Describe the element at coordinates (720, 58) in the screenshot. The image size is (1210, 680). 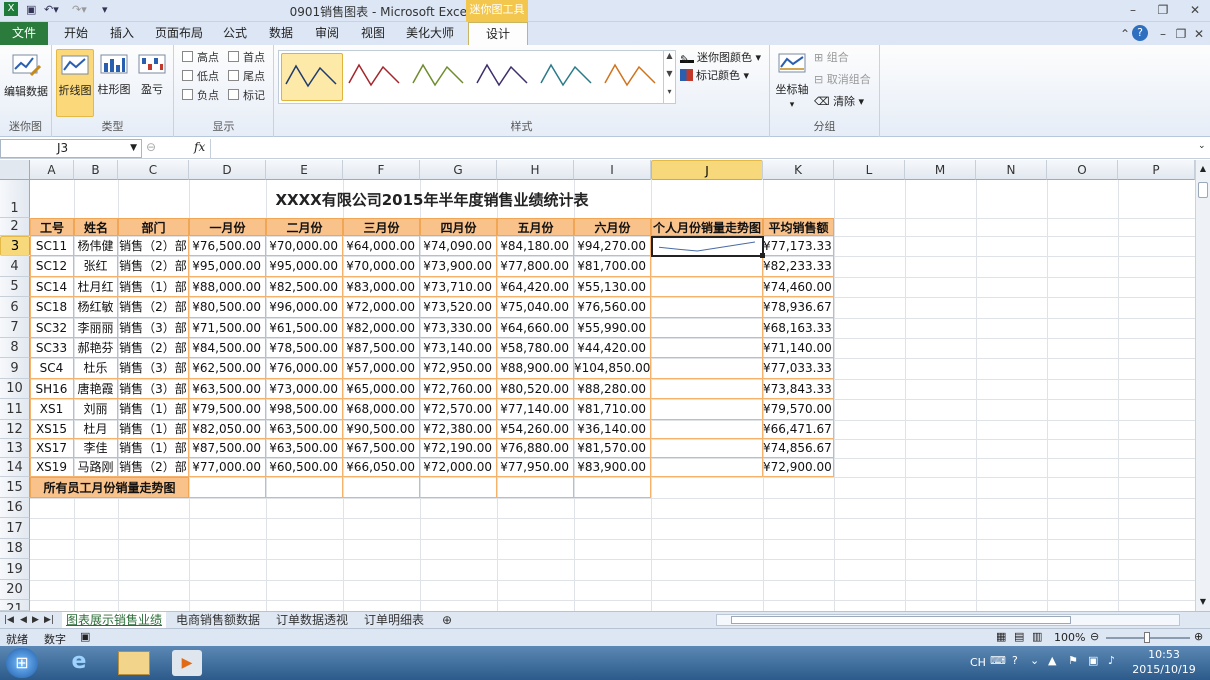
I see `sparkline-color-button: ✎ 迷你图颜色 ▾` at that location.